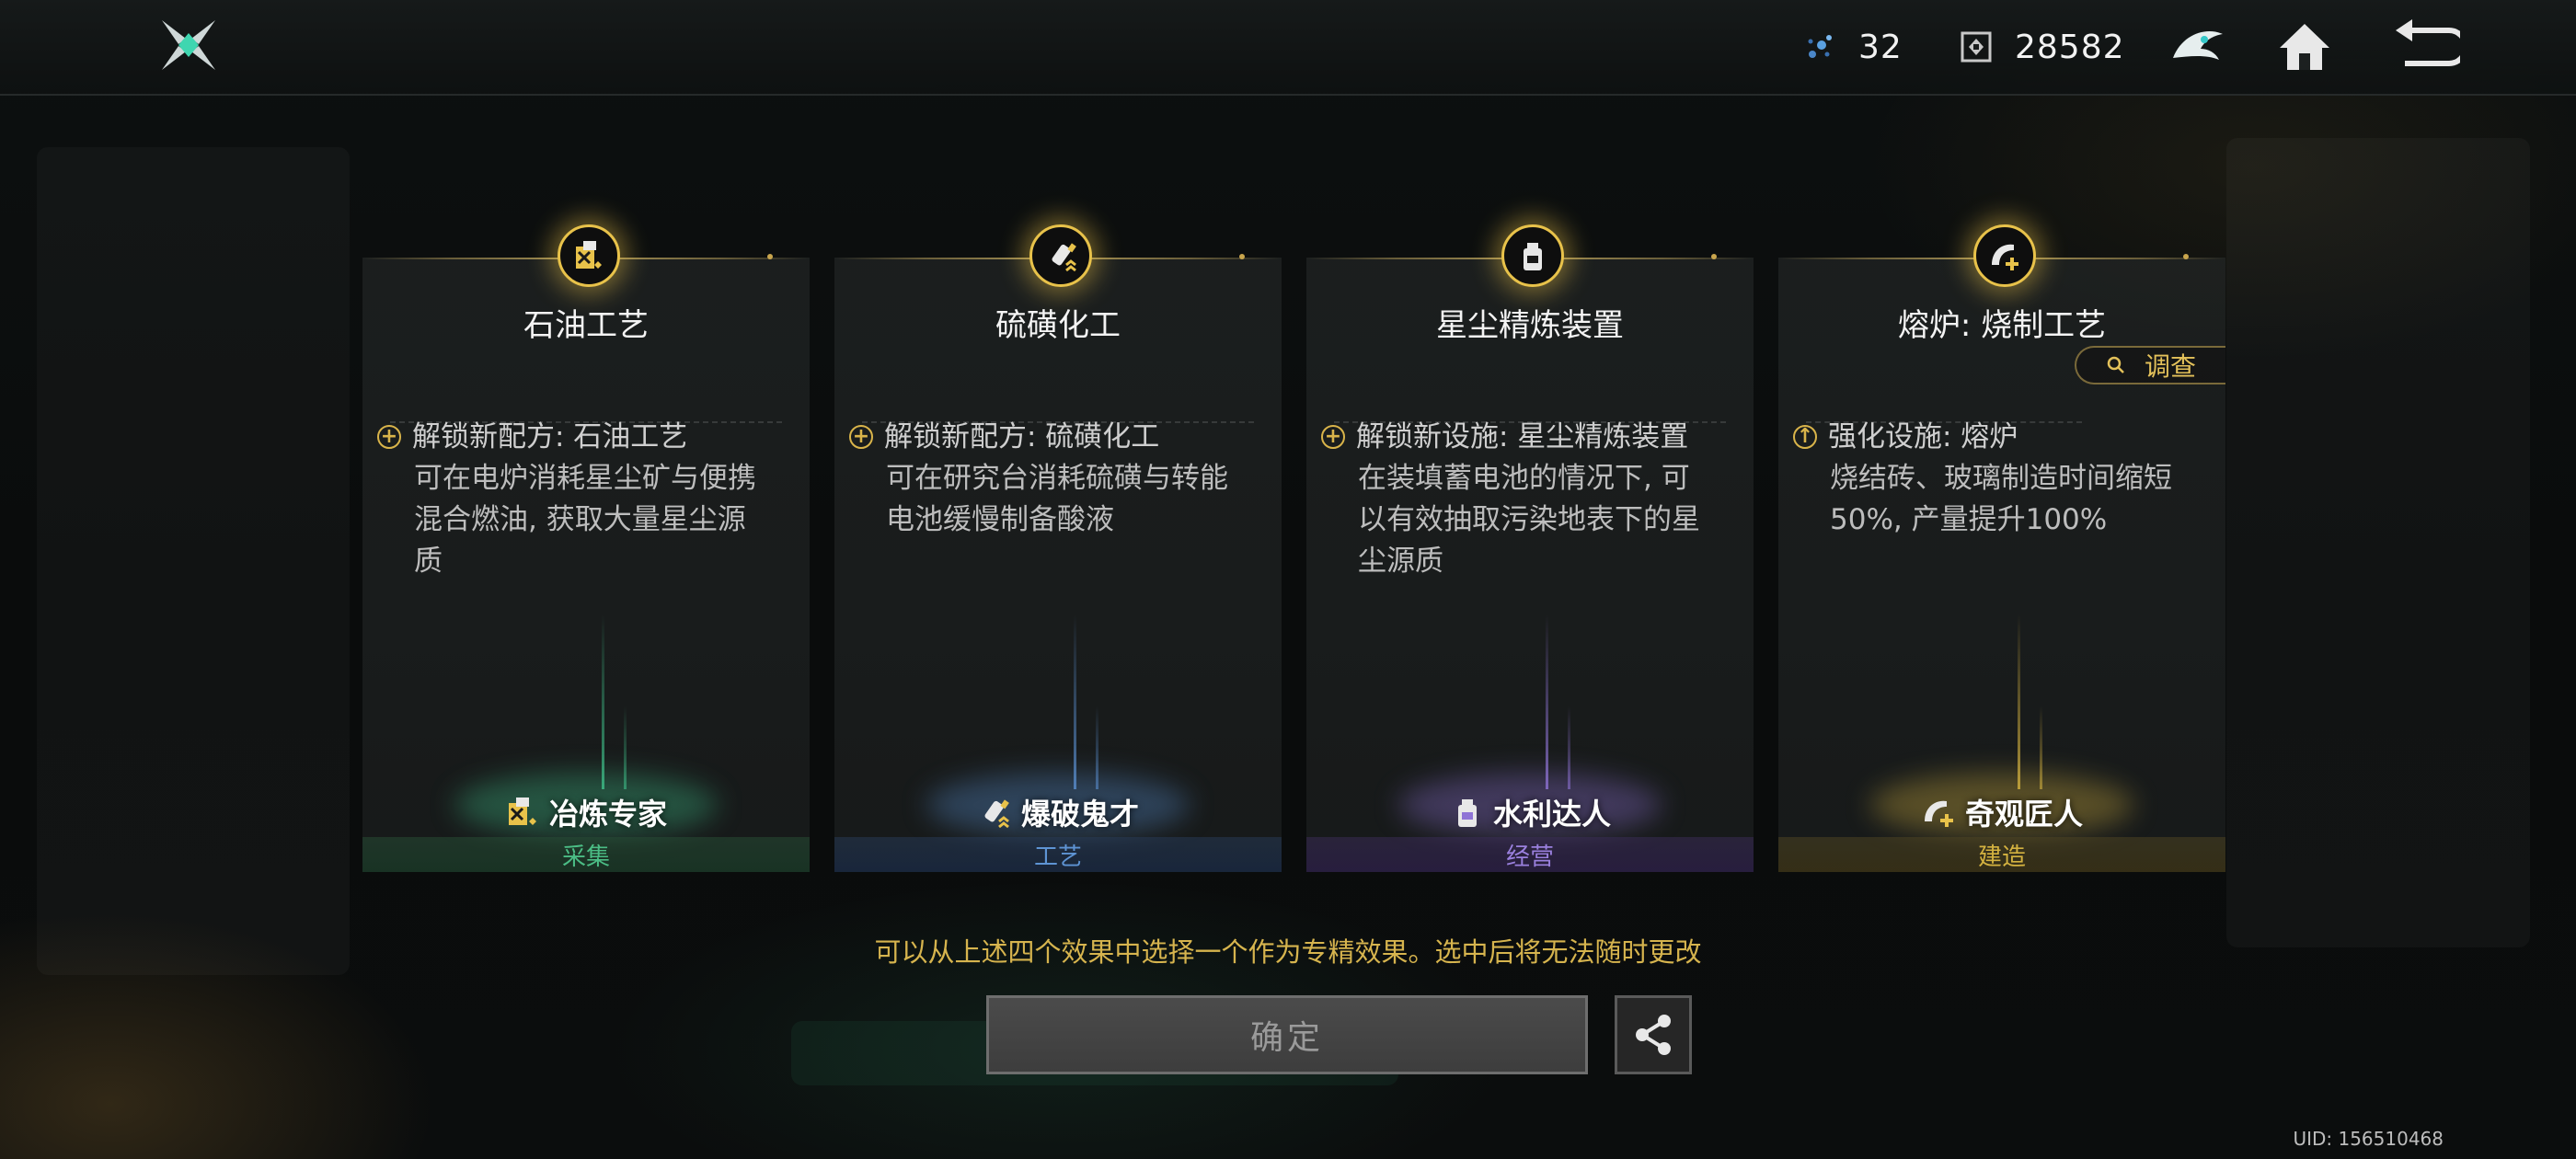  I want to click on data-cube-counter: 28582, so click(2041, 47).